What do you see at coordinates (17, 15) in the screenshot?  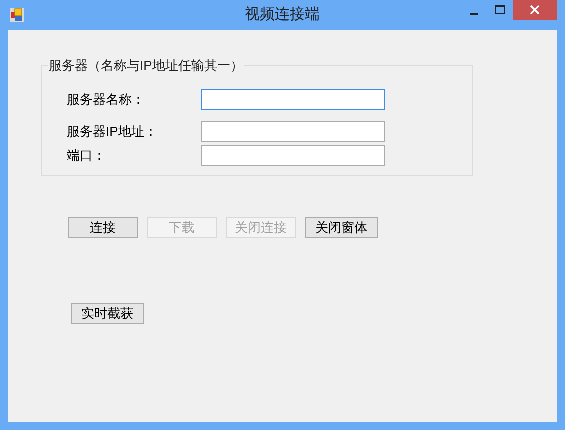 I see `app-icon` at bounding box center [17, 15].